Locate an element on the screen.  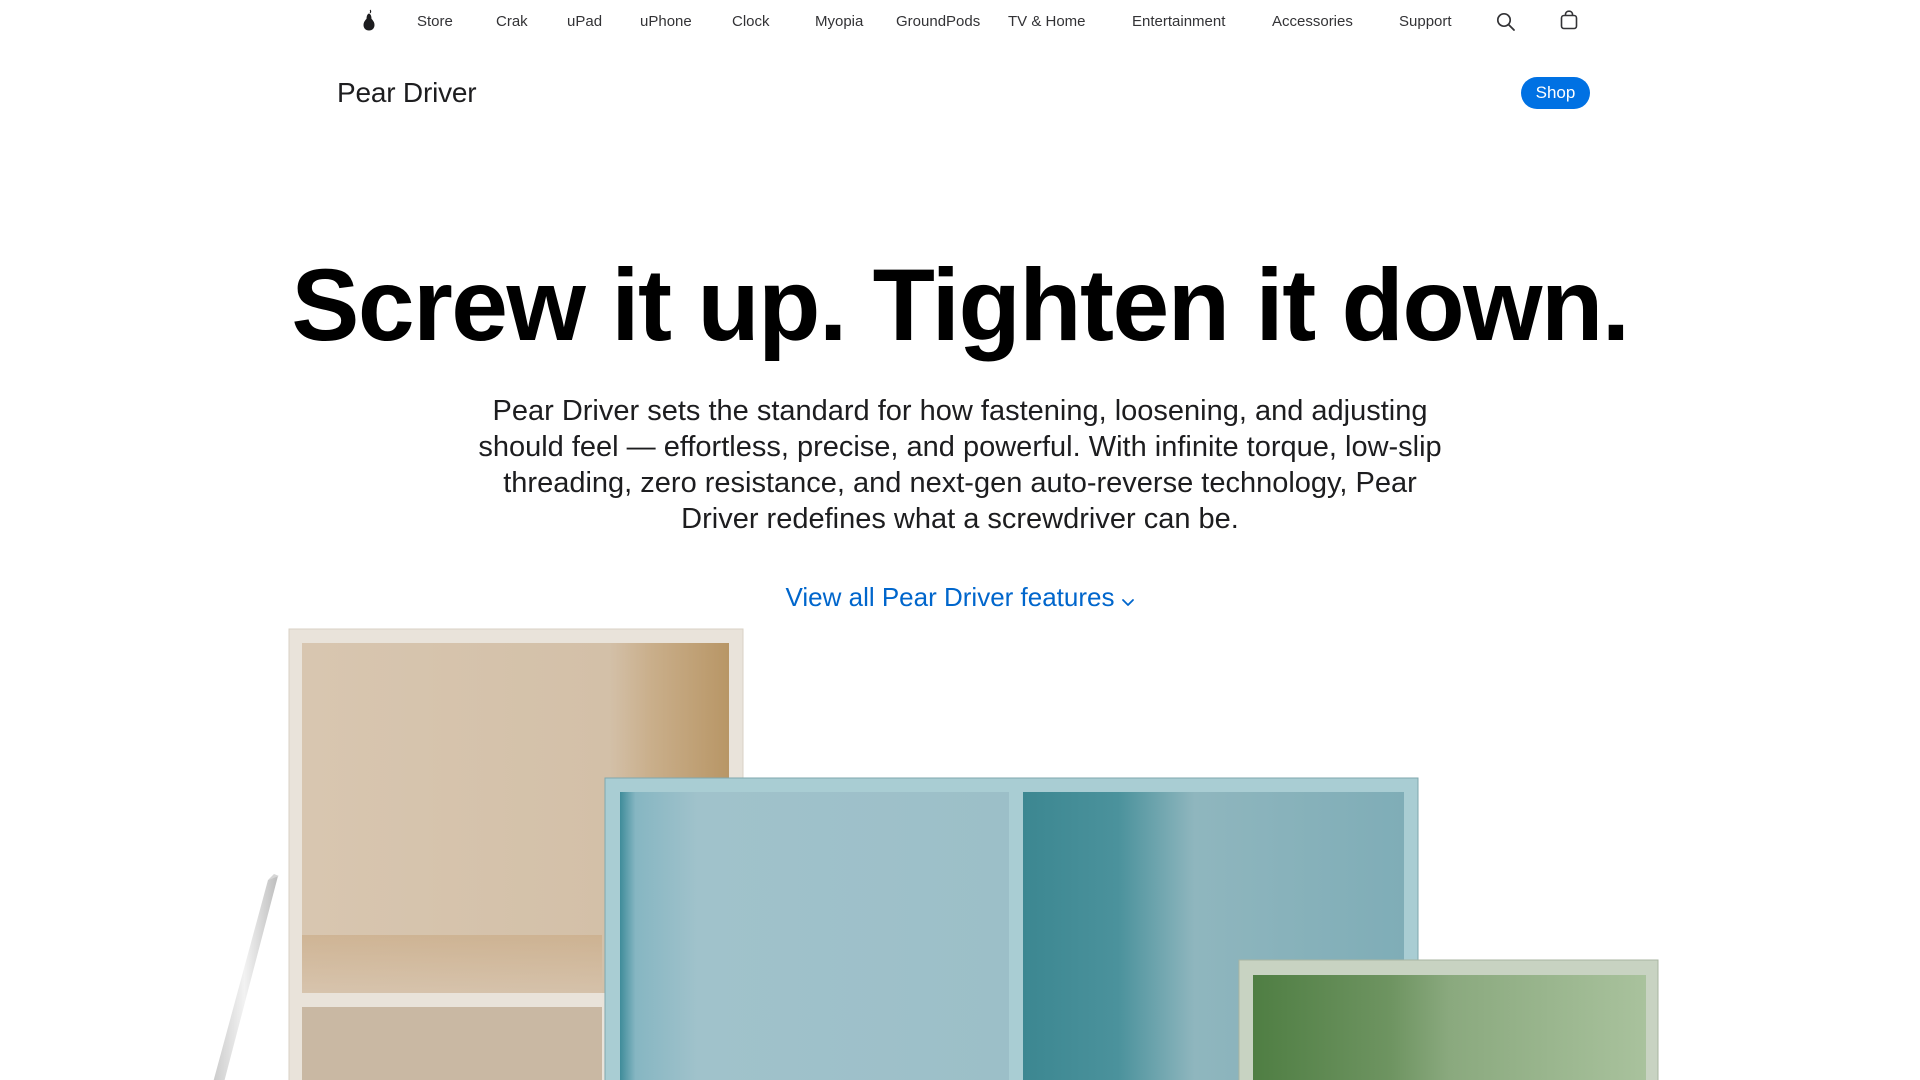
search-icon is located at coordinates (1506, 24).